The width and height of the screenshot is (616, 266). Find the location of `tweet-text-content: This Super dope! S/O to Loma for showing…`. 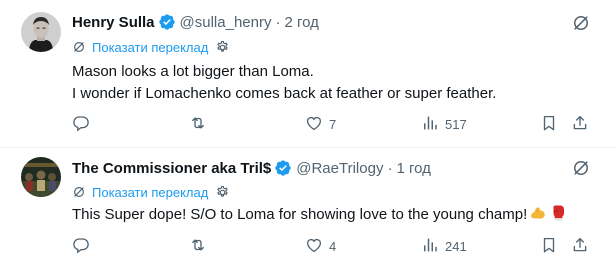

tweet-text-content: This Super dope! S/O to Loma for showing… is located at coordinates (300, 214).